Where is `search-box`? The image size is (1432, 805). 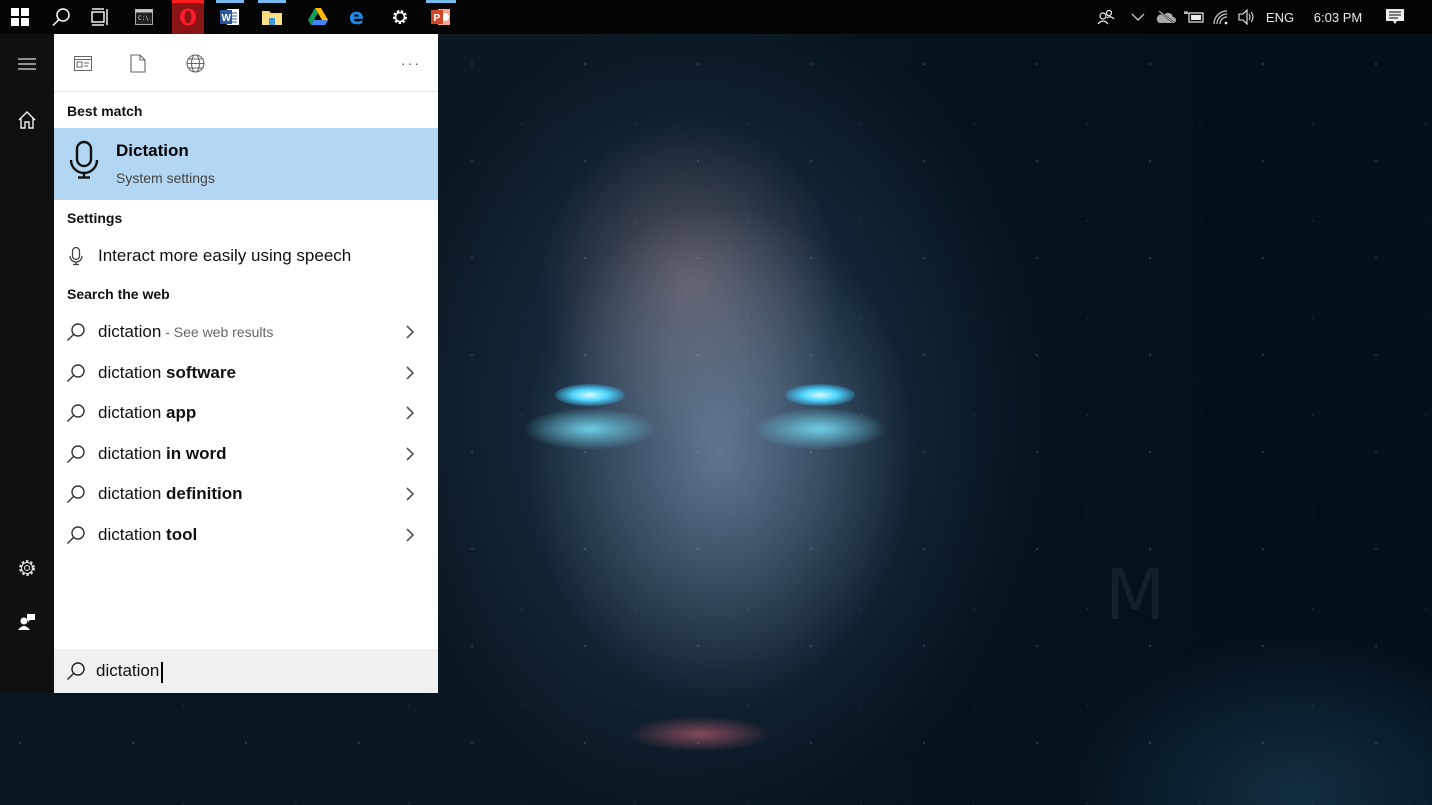 search-box is located at coordinates (246, 671).